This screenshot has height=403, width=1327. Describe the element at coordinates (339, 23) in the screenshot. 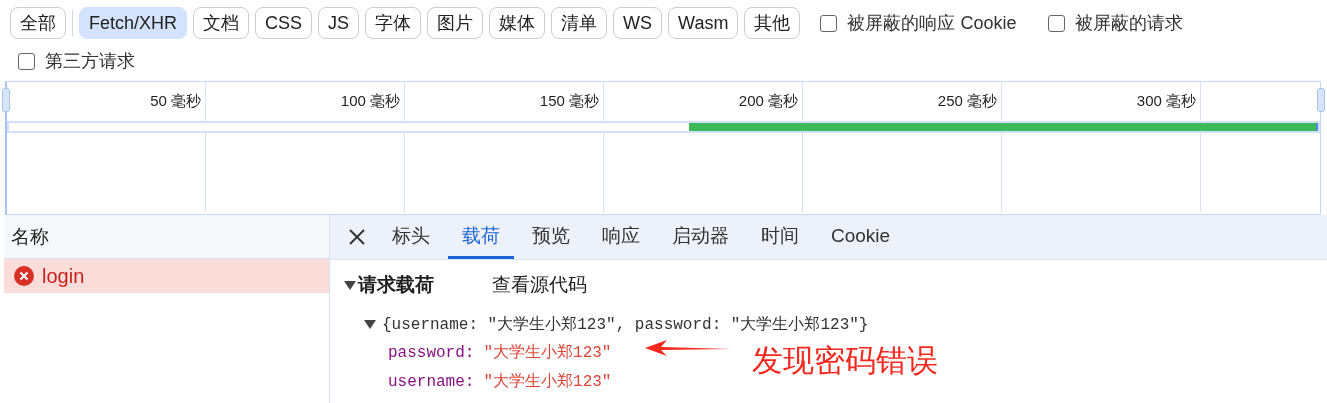

I see `filter-button: JS` at that location.